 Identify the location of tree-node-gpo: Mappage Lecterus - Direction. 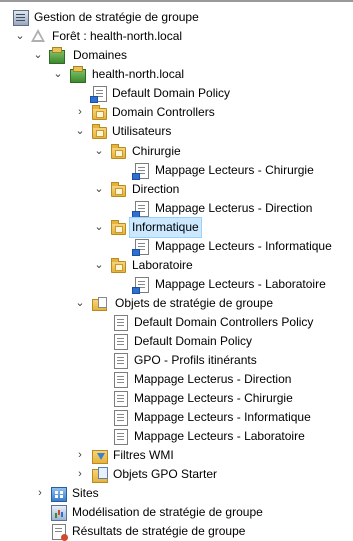
(176, 379).